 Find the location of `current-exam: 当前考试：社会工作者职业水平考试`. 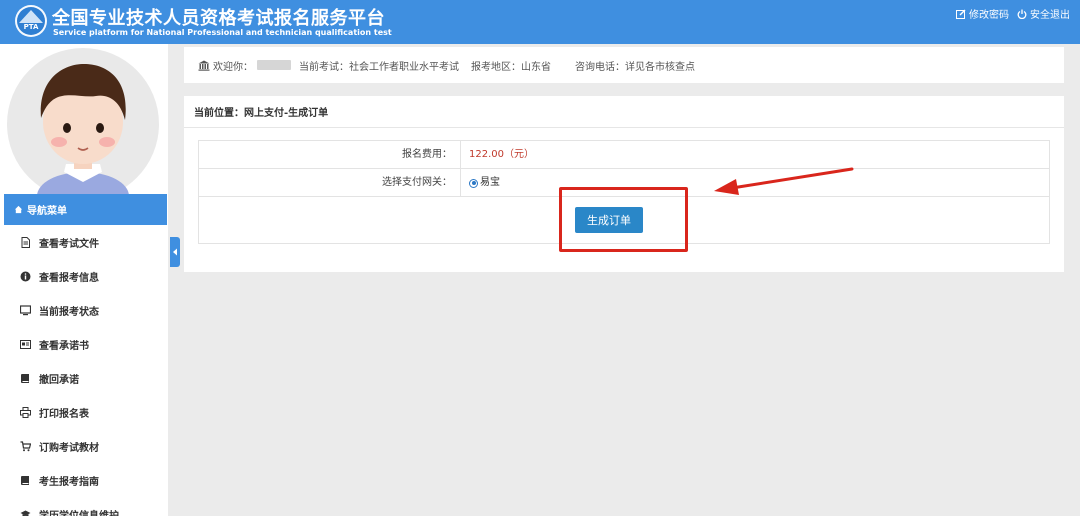

current-exam: 当前考试：社会工作者职业水平考试 is located at coordinates (379, 67).